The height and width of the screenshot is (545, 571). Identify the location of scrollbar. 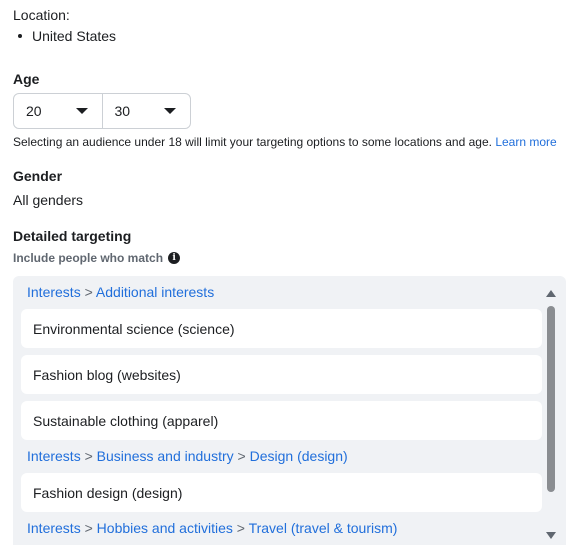
(551, 416).